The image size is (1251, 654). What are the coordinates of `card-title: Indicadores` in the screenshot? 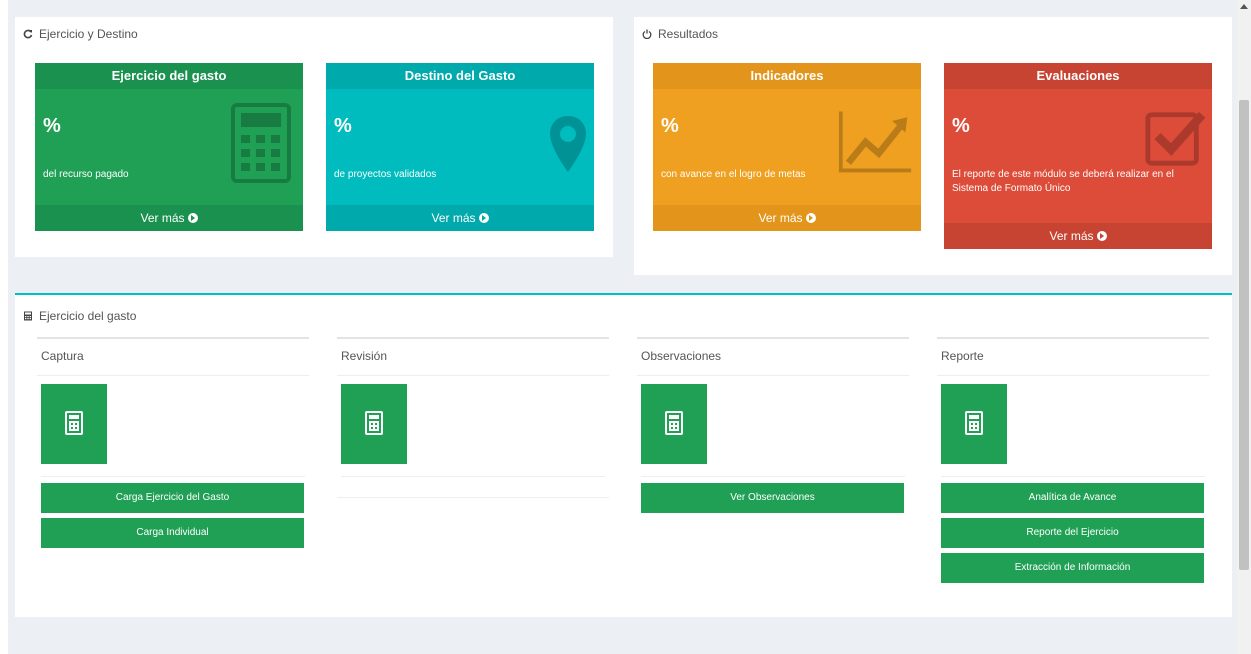 It's located at (787, 76).